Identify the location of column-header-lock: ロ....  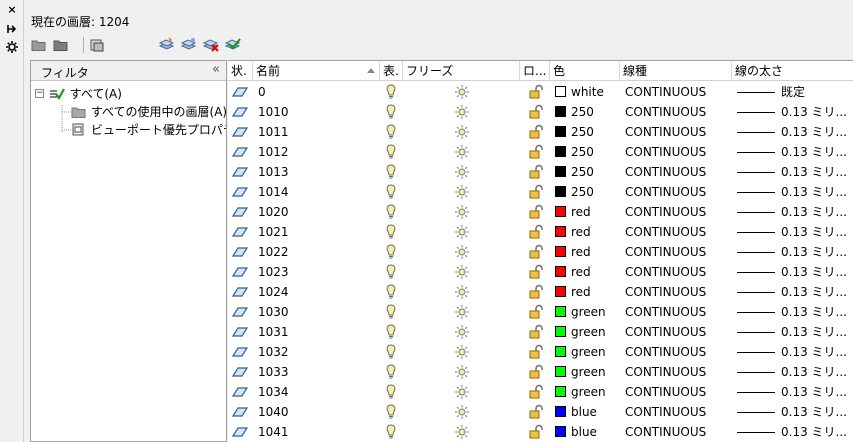
(535, 71).